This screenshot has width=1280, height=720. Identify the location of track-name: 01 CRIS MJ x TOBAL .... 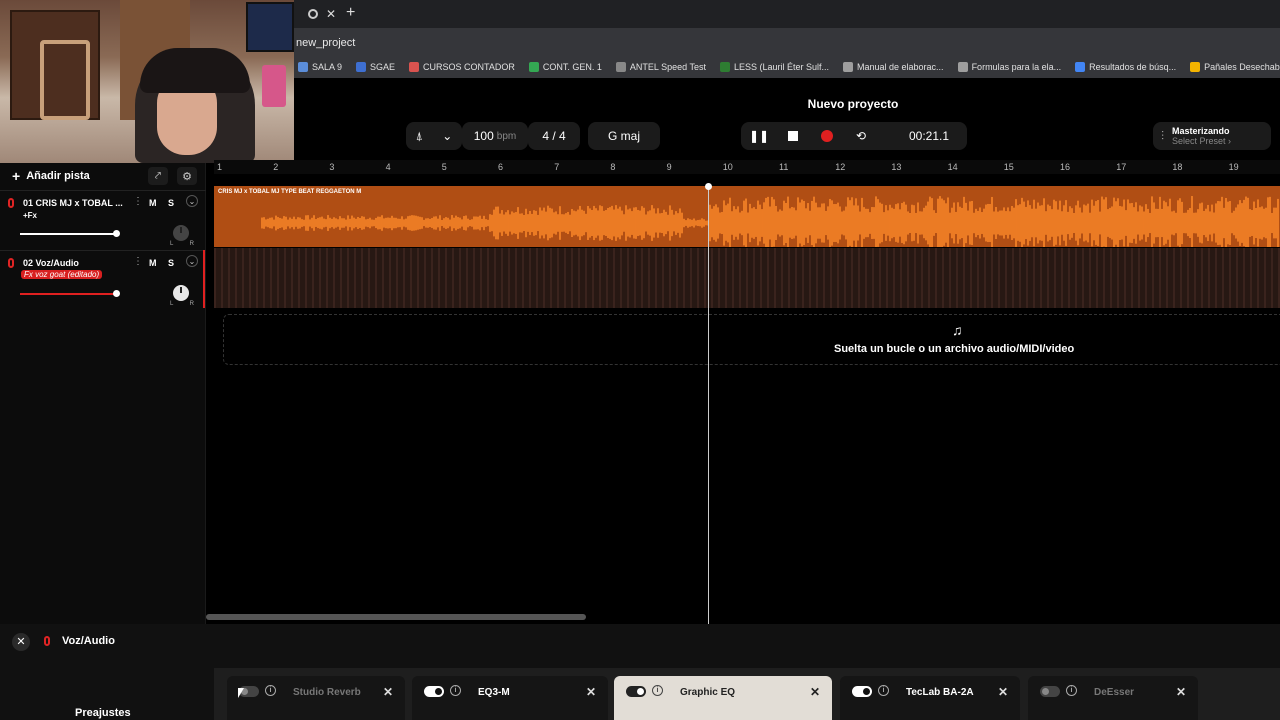
(73, 203).